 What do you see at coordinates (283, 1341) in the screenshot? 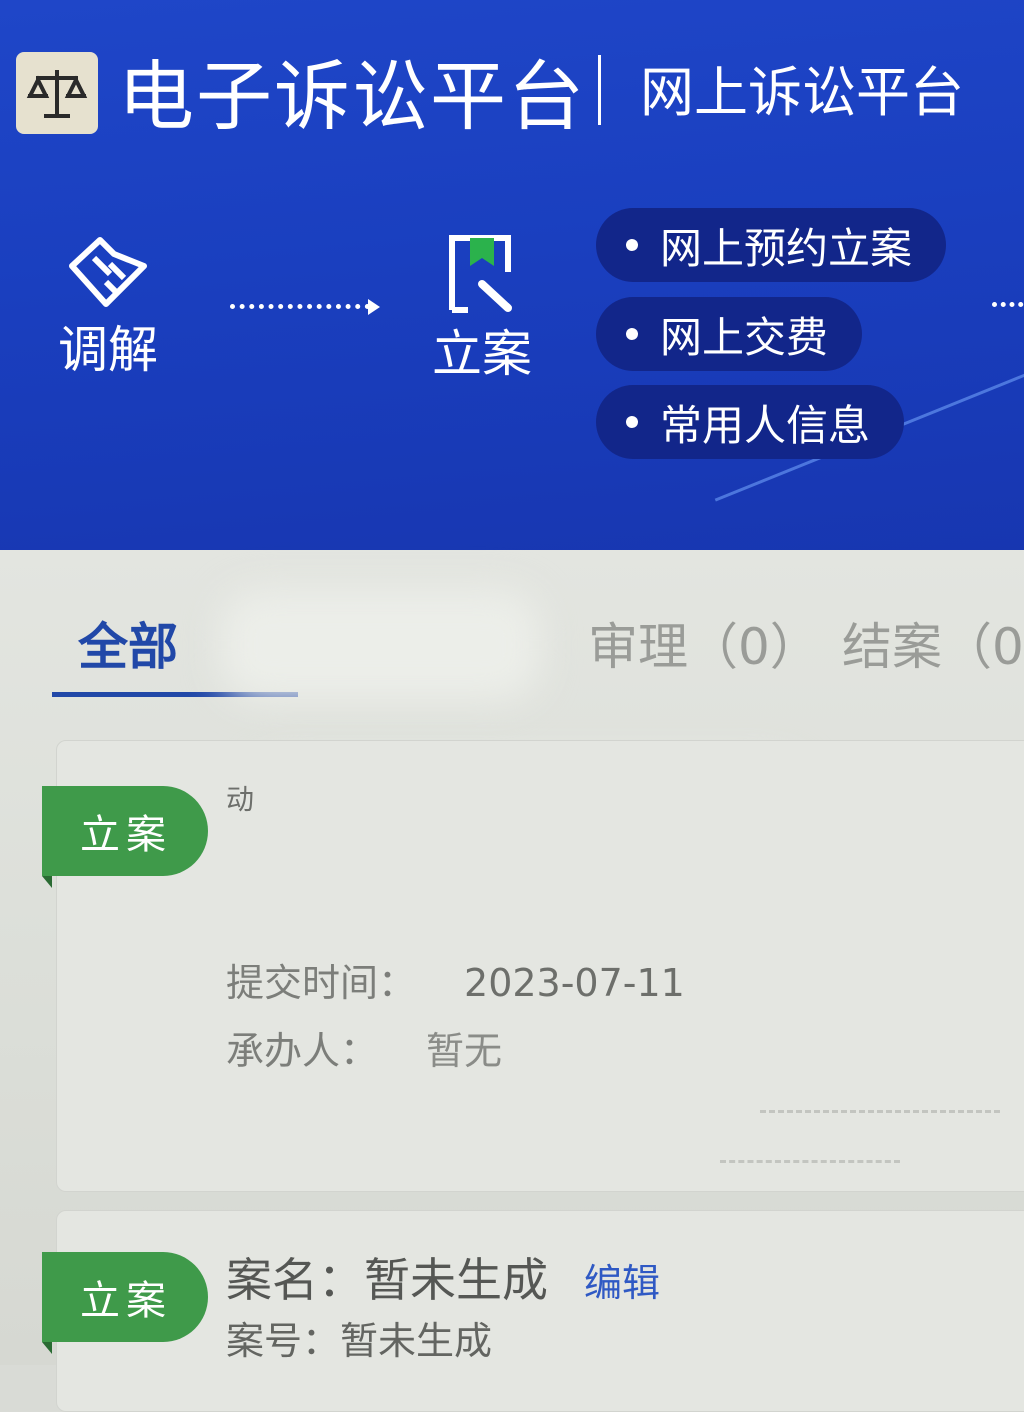
I see `case-number-label: 案号：` at bounding box center [283, 1341].